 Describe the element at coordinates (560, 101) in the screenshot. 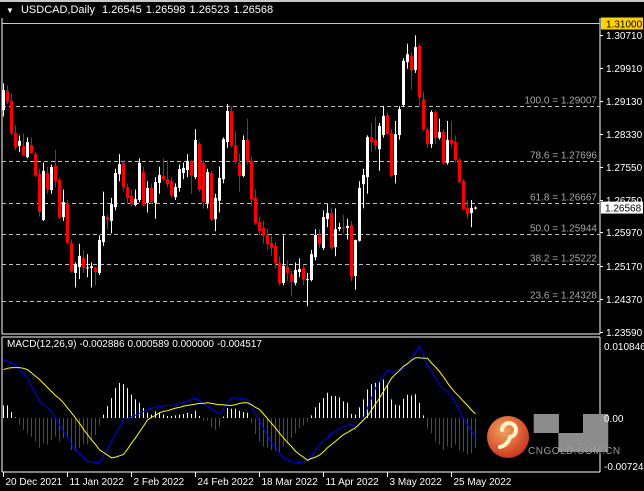

I see `fib-label: 100.0 = 1.29007` at that location.